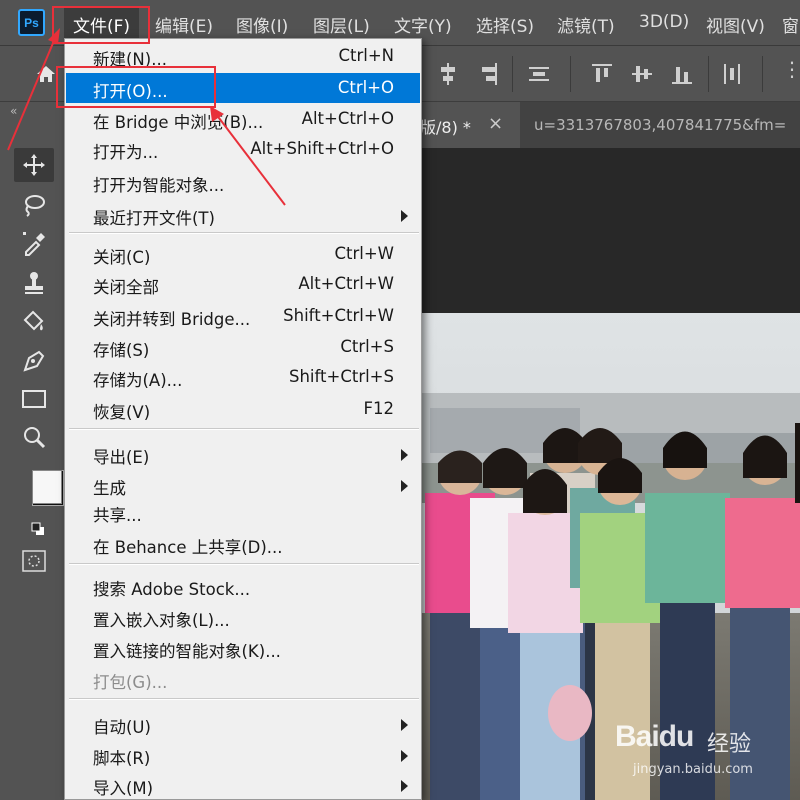  Describe the element at coordinates (154, 218) in the screenshot. I see `menu-item-label: 最近打开文件(T)` at that location.